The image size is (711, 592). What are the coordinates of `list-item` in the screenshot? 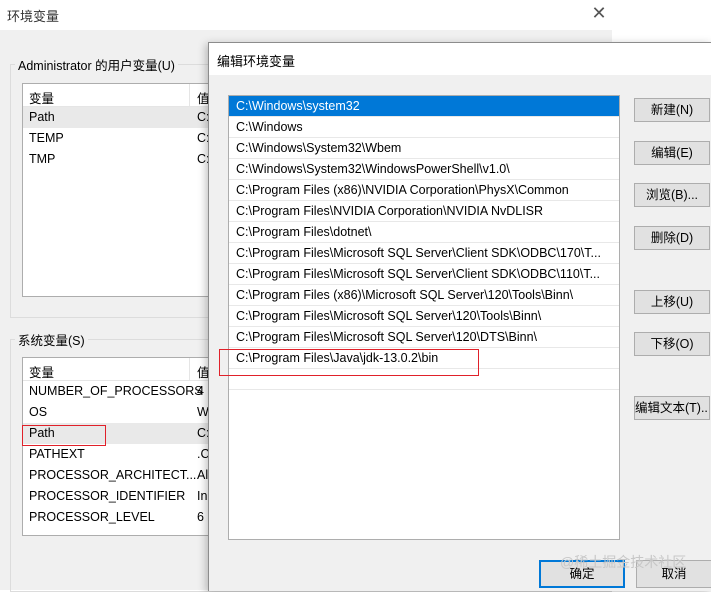 It's located at (424, 379).